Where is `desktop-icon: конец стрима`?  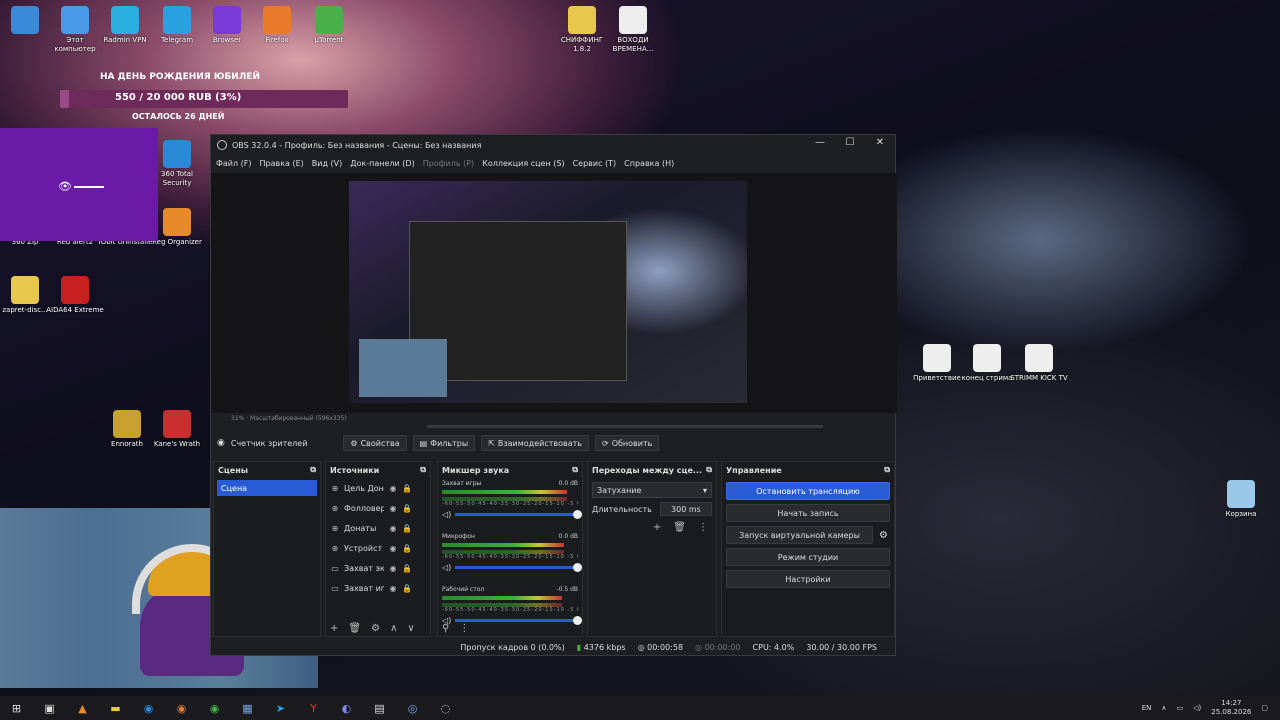
desktop-icon: конец стрима is located at coordinates (987, 363).